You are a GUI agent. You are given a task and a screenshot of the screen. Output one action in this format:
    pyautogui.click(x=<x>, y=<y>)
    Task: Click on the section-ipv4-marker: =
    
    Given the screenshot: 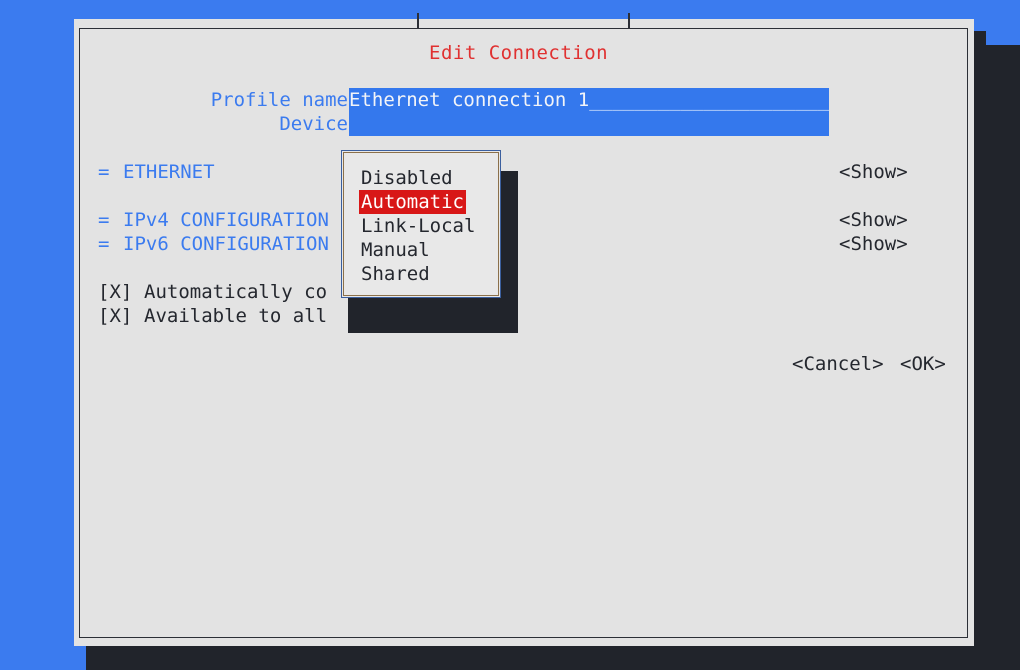 What is the action you would take?
    pyautogui.click(x=104, y=220)
    